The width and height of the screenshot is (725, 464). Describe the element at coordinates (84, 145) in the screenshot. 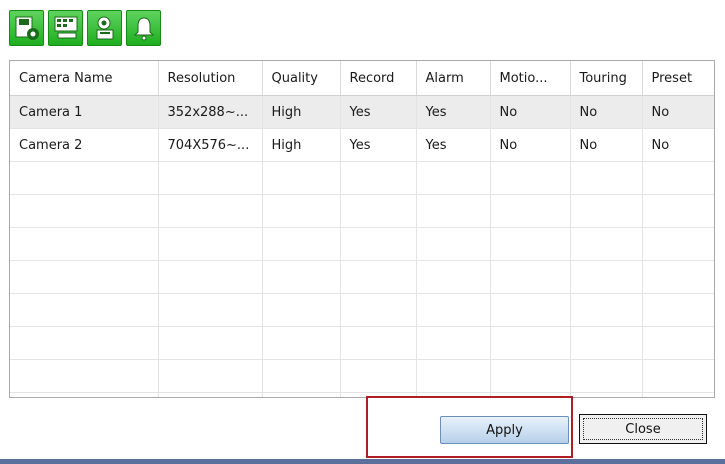

I see `cell-camera-name: Camera 2` at that location.